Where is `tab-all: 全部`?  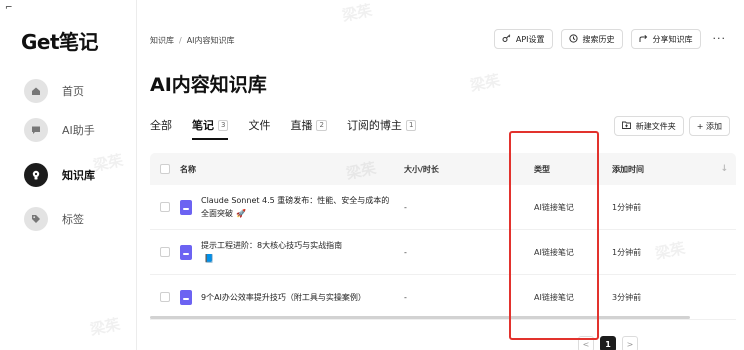
tab-all: 全部 is located at coordinates (161, 127).